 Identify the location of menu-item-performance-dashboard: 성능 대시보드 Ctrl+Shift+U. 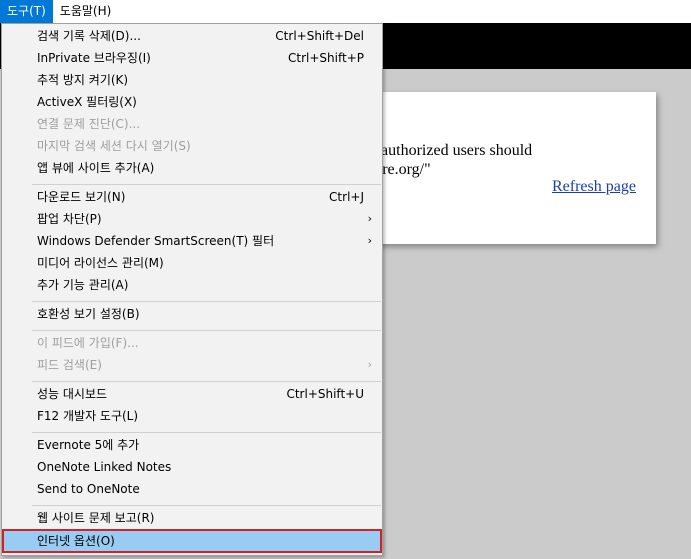
(192, 394).